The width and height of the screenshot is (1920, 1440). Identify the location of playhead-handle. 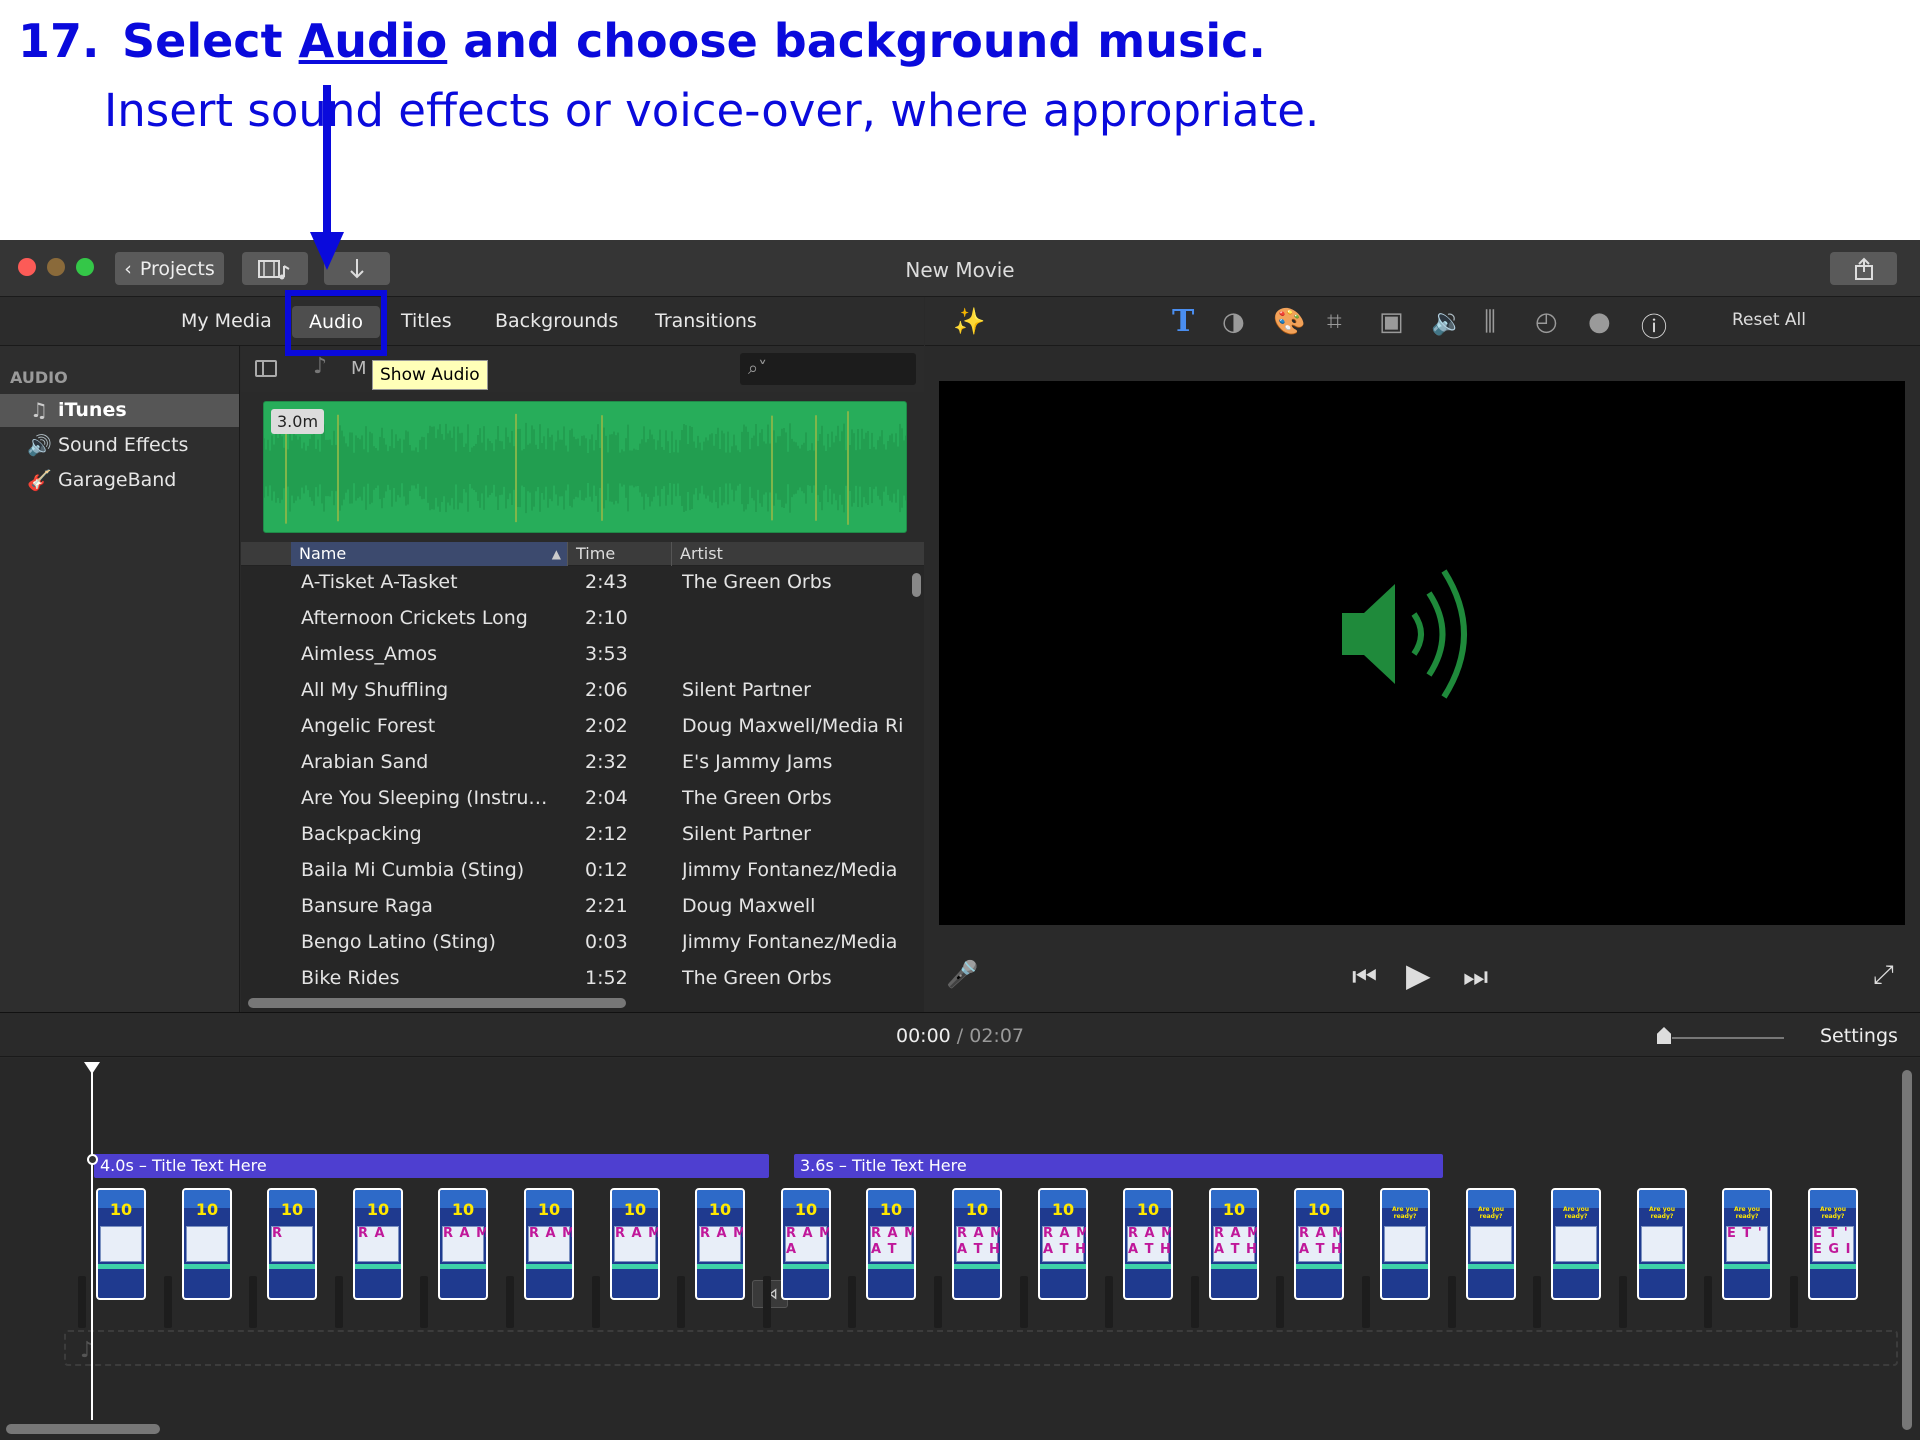
(92, 1068).